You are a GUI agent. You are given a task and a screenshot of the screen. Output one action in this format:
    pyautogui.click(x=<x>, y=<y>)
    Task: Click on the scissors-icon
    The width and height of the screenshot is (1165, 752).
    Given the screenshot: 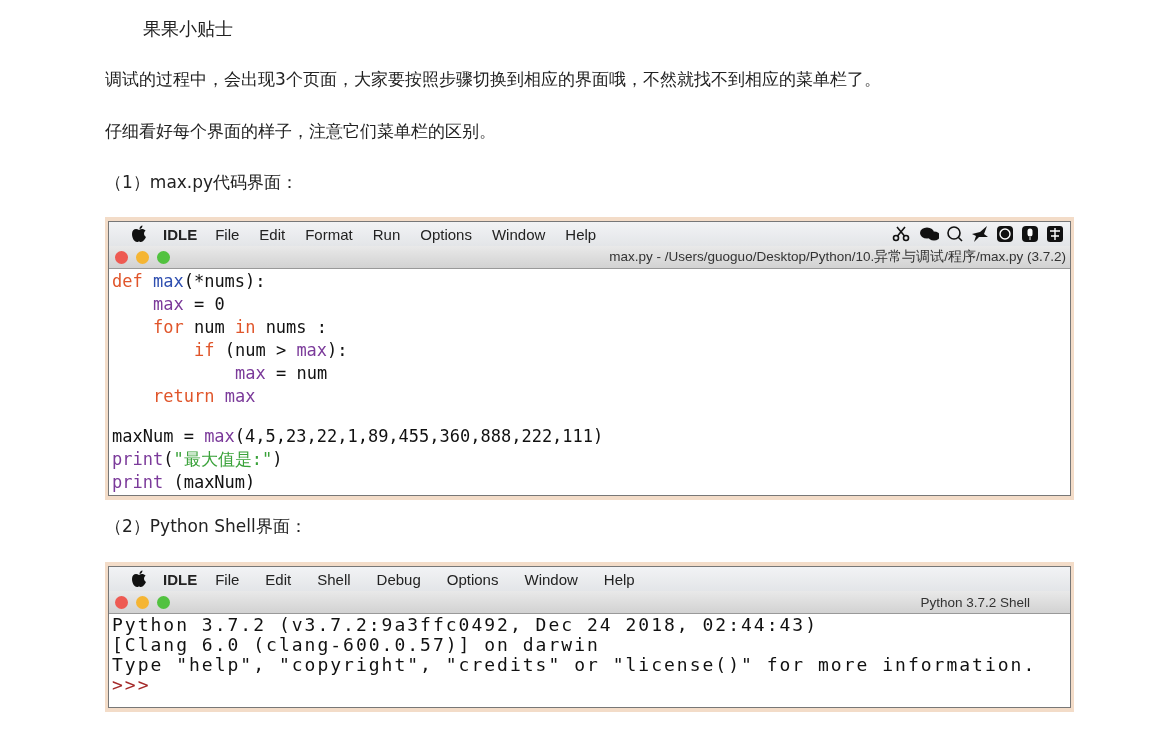 What is the action you would take?
    pyautogui.click(x=901, y=234)
    